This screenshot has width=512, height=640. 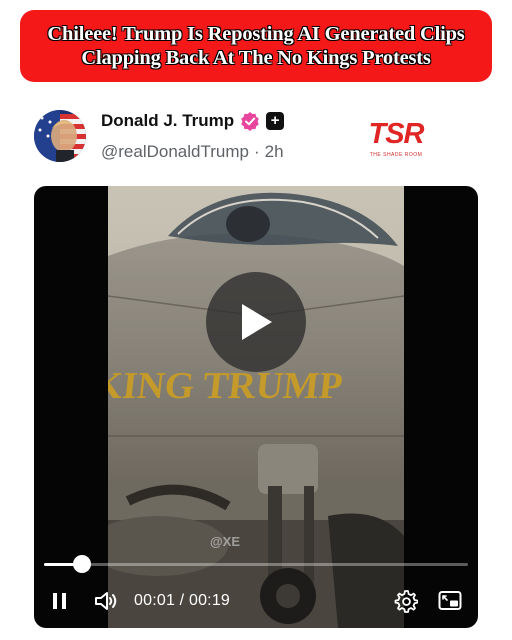 I want to click on play-icon, so click(x=257, y=322).